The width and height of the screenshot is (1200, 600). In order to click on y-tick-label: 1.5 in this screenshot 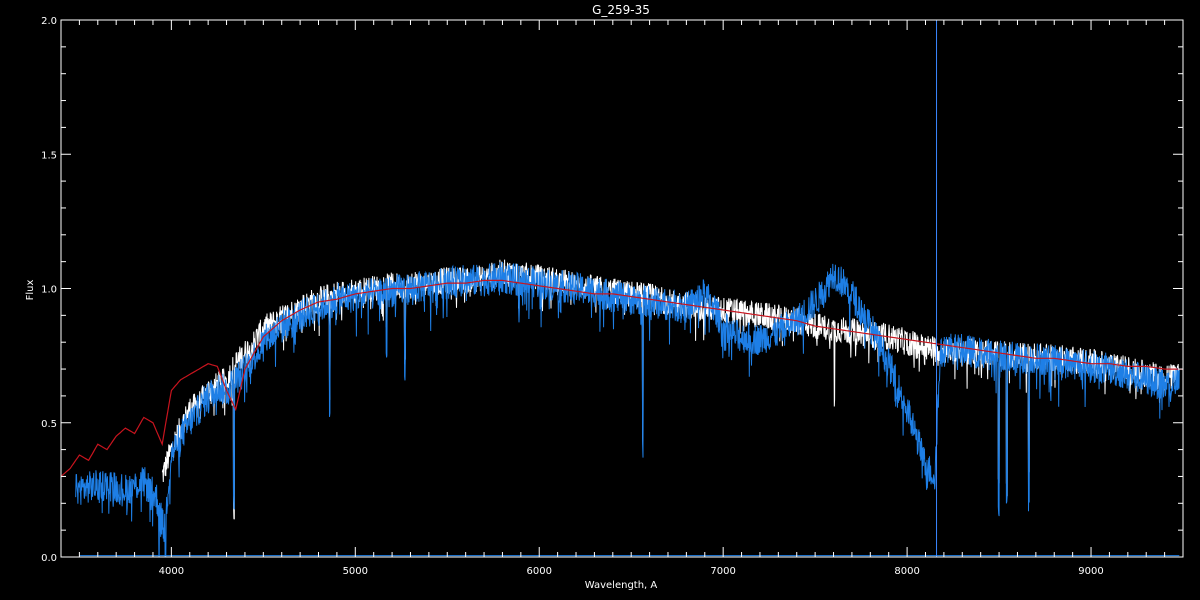, I will do `click(49, 155)`.